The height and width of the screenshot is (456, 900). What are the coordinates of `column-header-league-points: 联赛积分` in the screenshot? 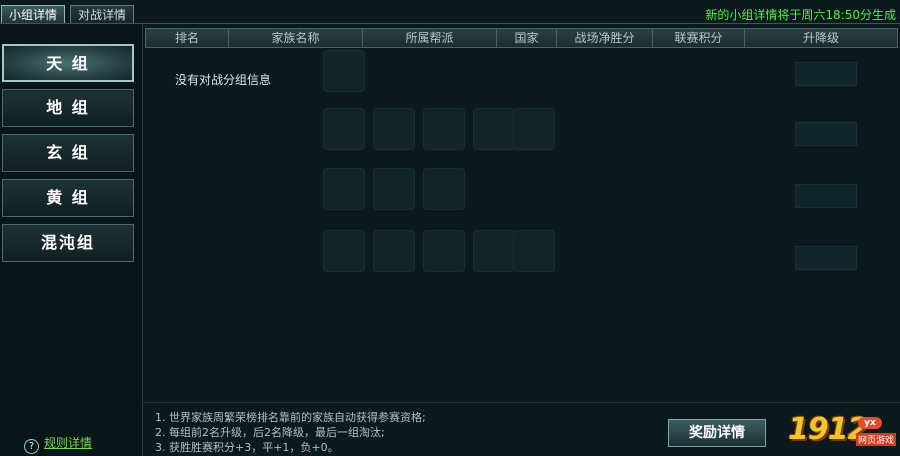 It's located at (698, 38).